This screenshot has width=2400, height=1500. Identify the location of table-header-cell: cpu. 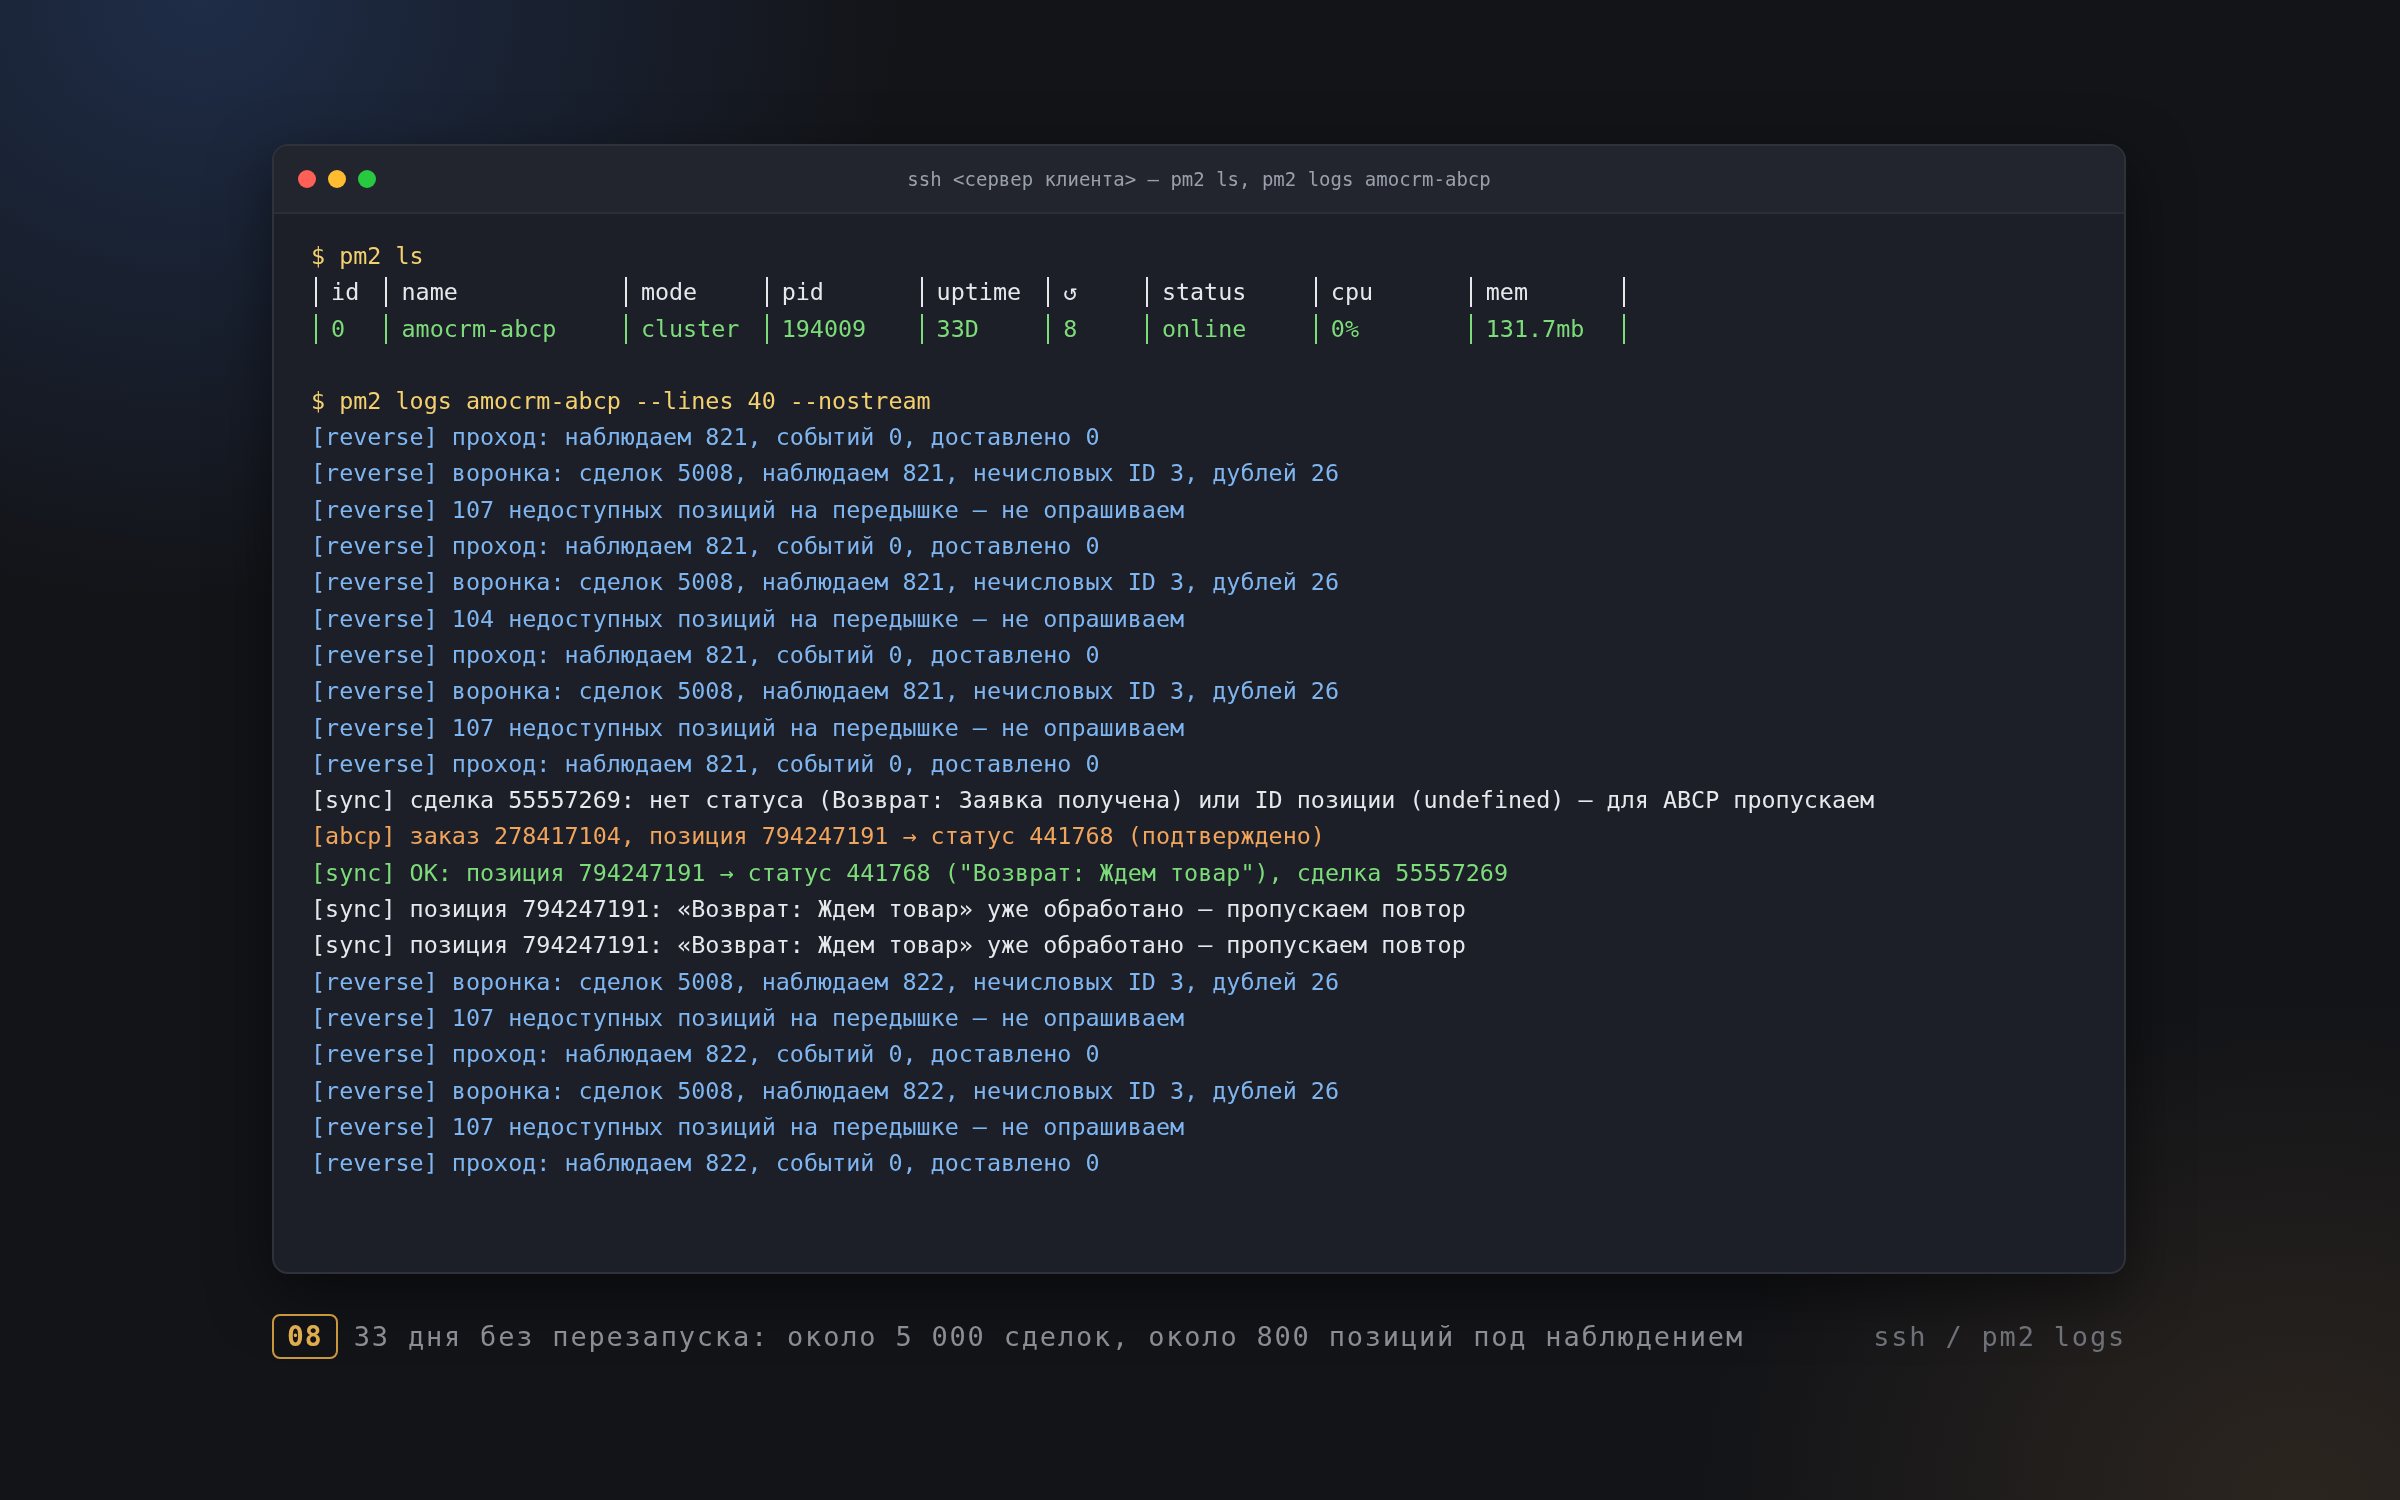
(1392, 292).